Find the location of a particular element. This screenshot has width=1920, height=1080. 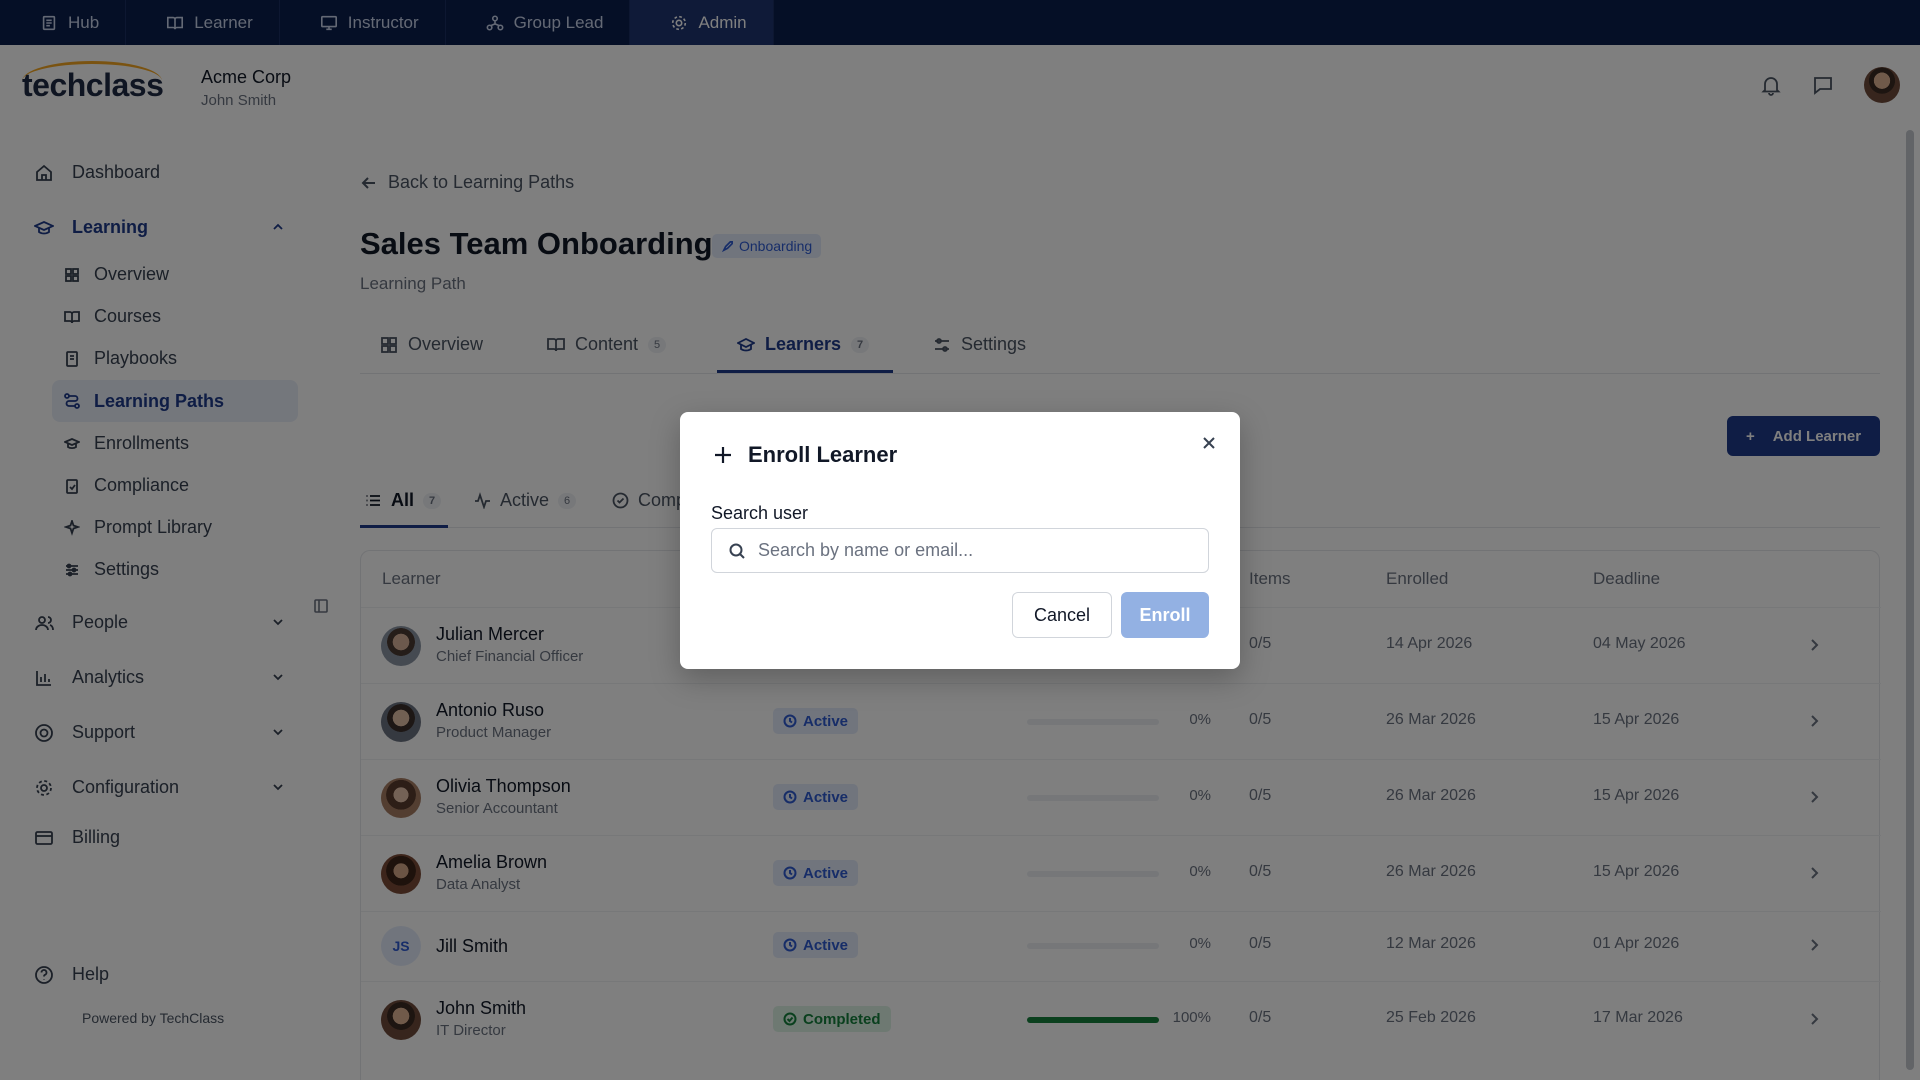

search-user-input is located at coordinates (973, 550).